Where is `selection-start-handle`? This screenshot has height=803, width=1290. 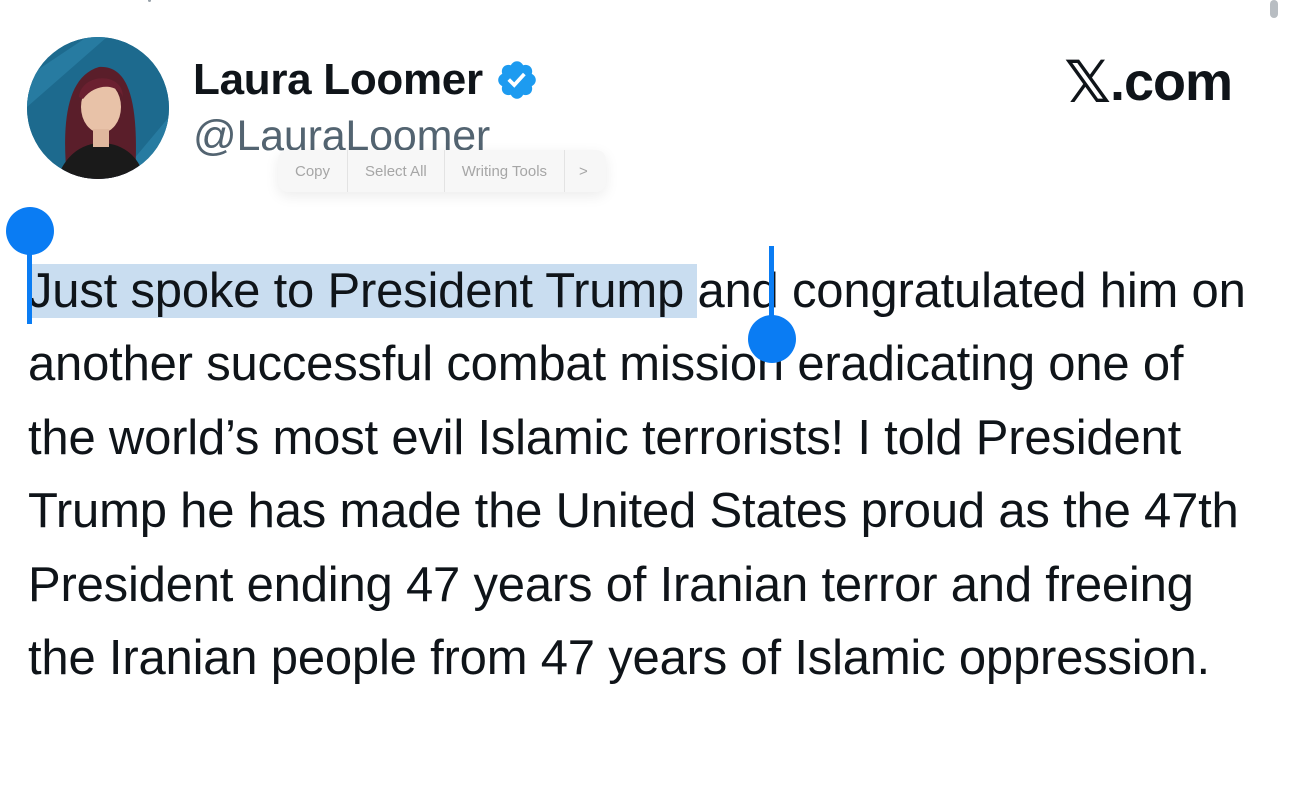
selection-start-handle is located at coordinates (30, 231).